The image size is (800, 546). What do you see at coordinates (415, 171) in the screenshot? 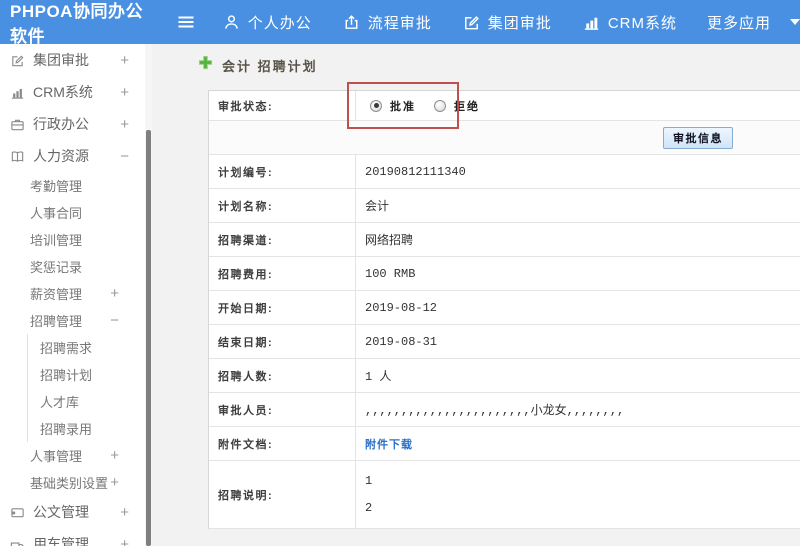
I see `field-value: 20190812111340` at bounding box center [415, 171].